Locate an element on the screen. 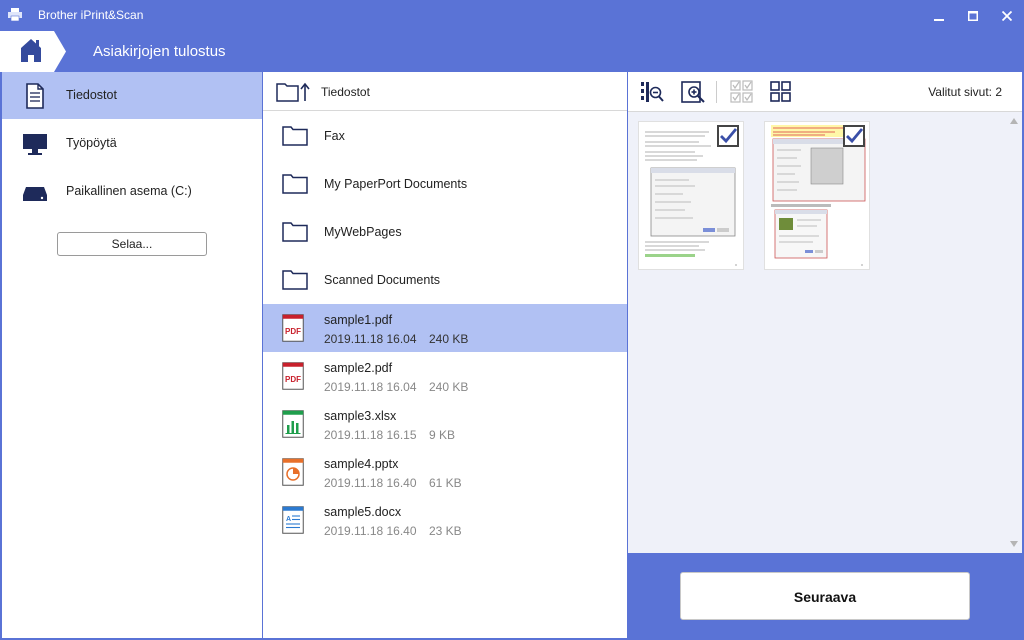 This screenshot has width=1024, height=640. file-name: sample5.docx is located at coordinates (363, 512).